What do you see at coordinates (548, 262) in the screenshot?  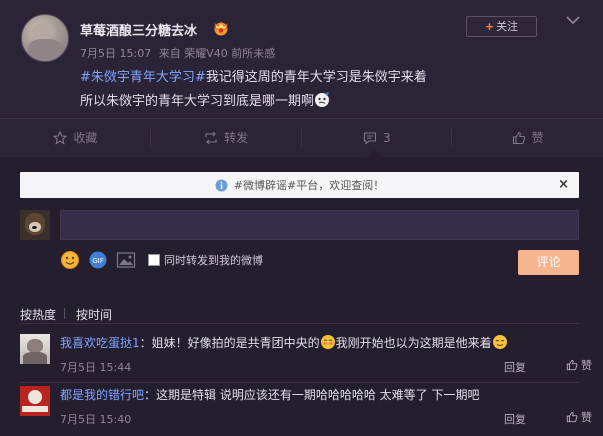 I see `submit-comment-button: 评论` at bounding box center [548, 262].